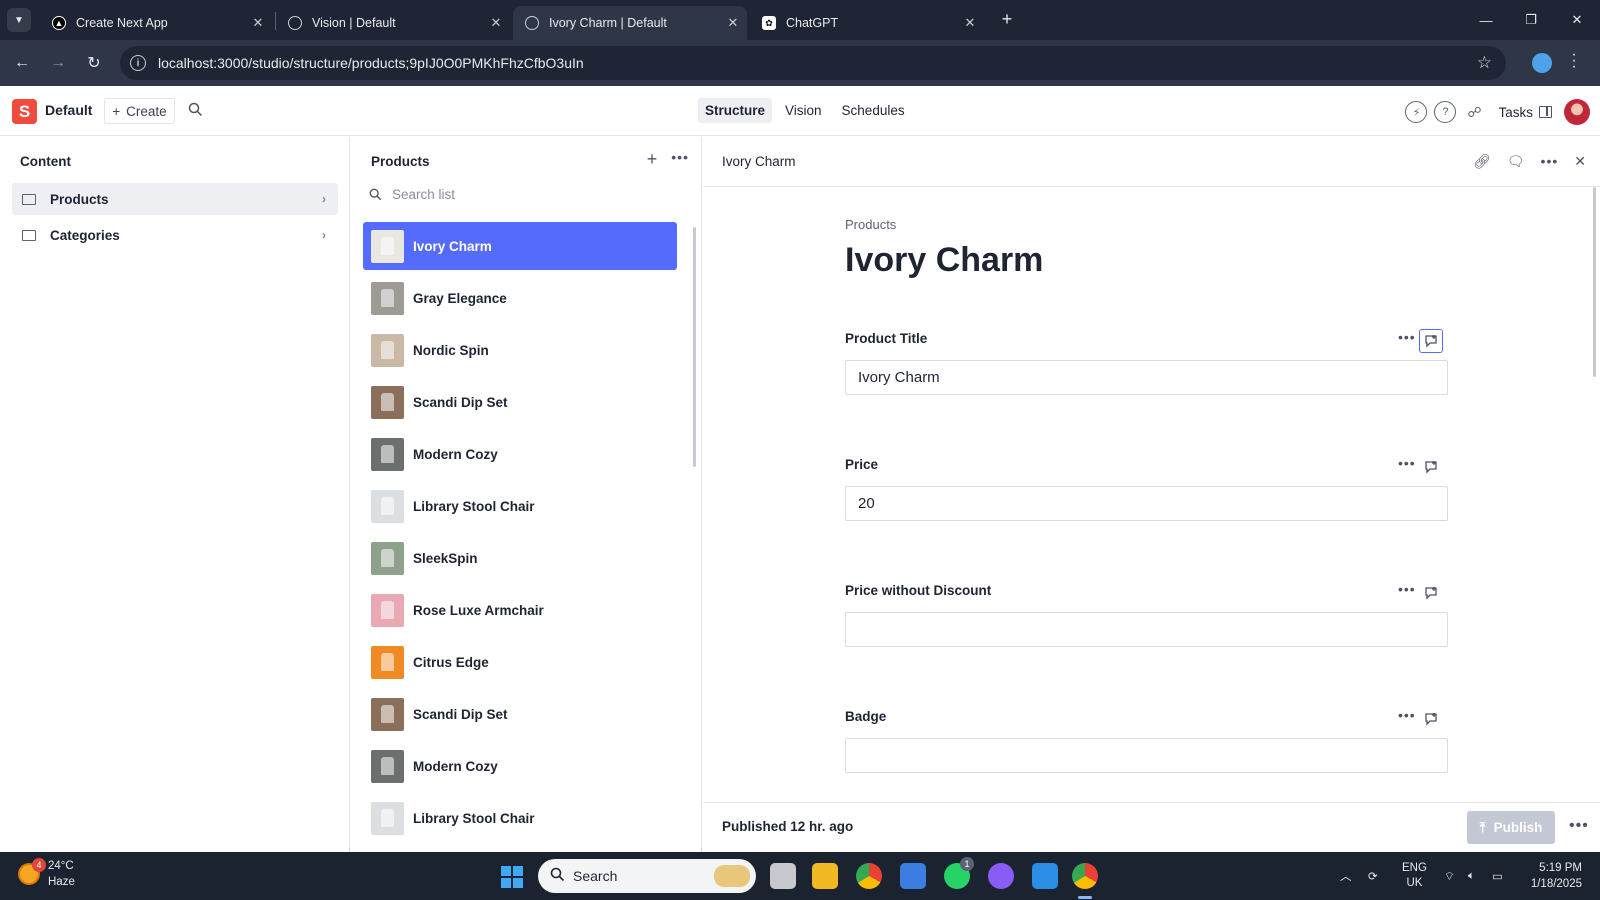  I want to click on minimize-window-icon: —, so click(1486, 20).